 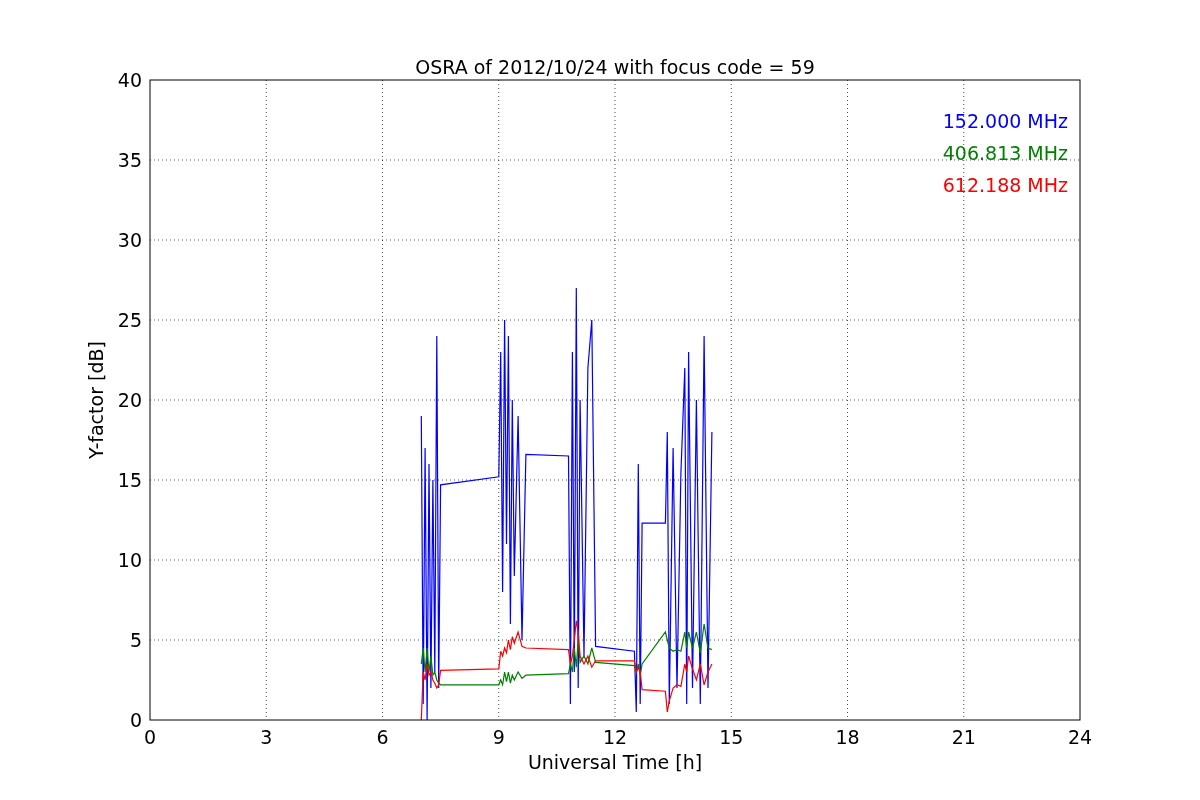 I want to click on y-tick-label: 10, so click(x=129, y=560).